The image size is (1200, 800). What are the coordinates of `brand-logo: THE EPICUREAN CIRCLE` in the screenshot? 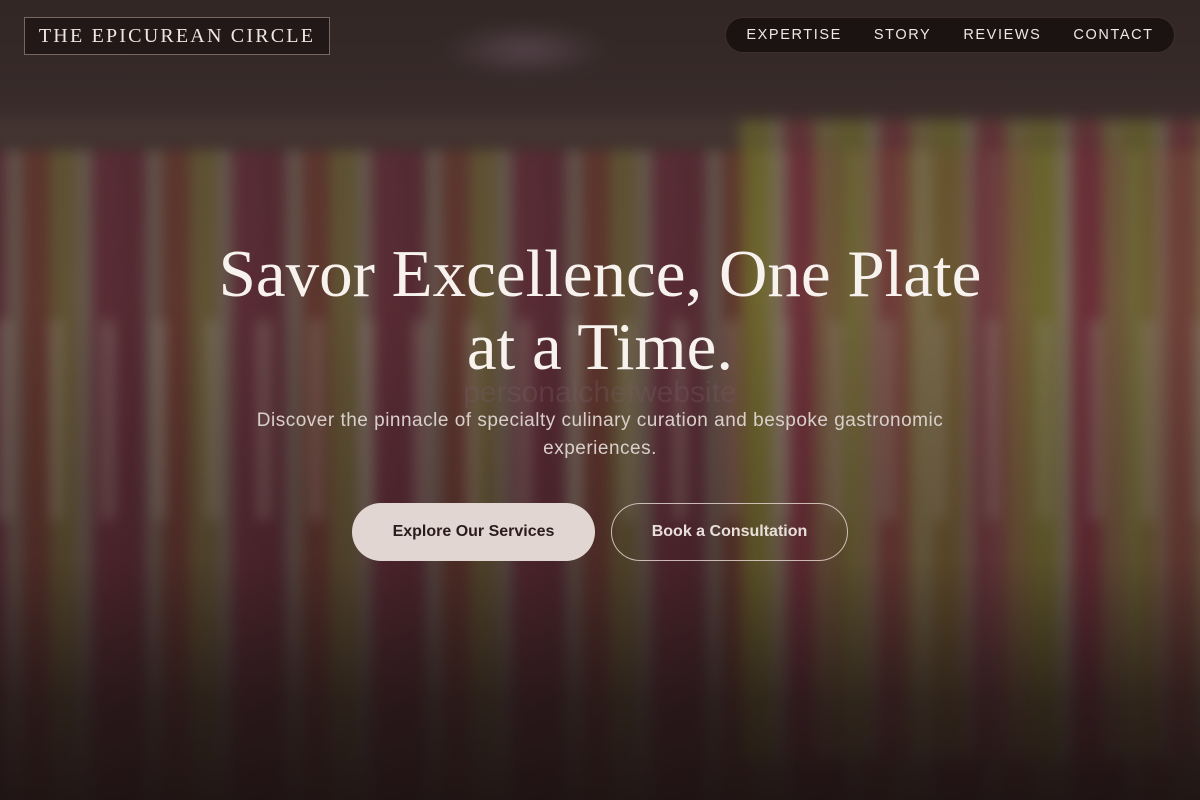 It's located at (177, 36).